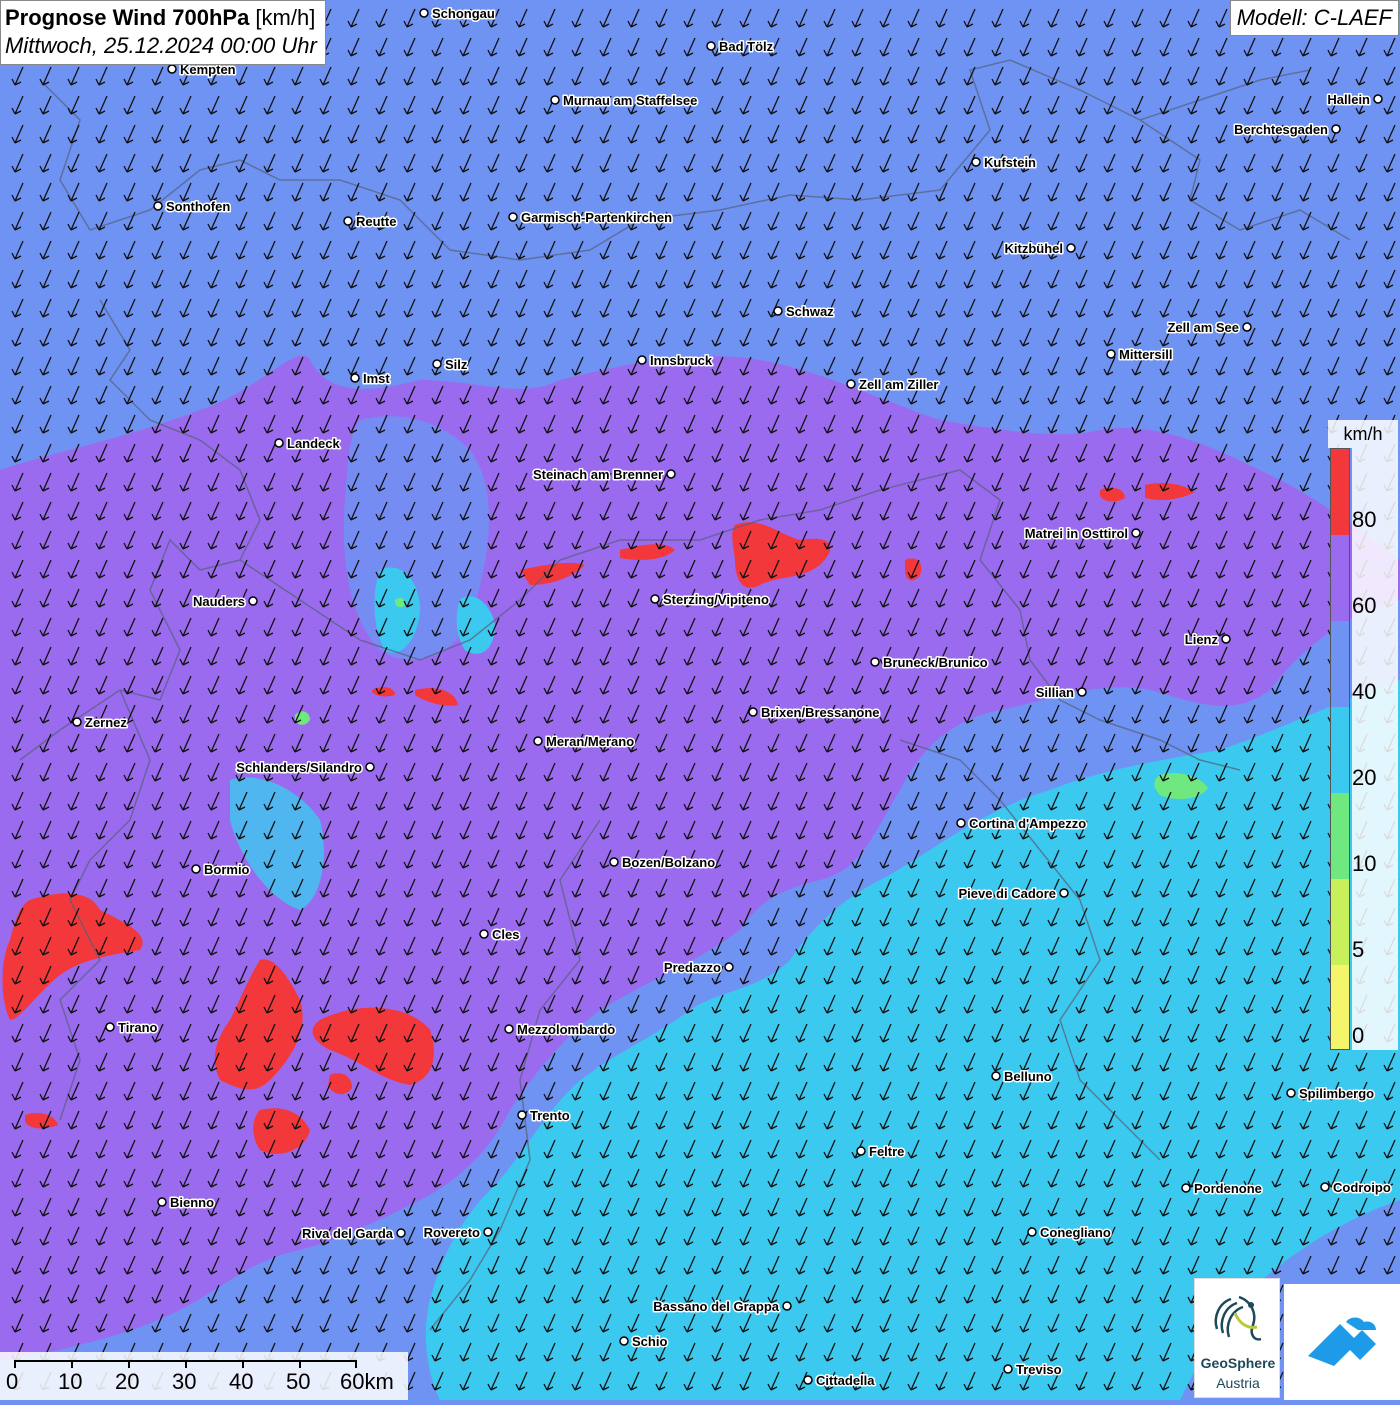 This screenshot has width=1400, height=1405. What do you see at coordinates (161, 45) in the screenshot?
I see `forecast-datetime: Mittwoch, 25.12.2024 00:00 Uhr` at bounding box center [161, 45].